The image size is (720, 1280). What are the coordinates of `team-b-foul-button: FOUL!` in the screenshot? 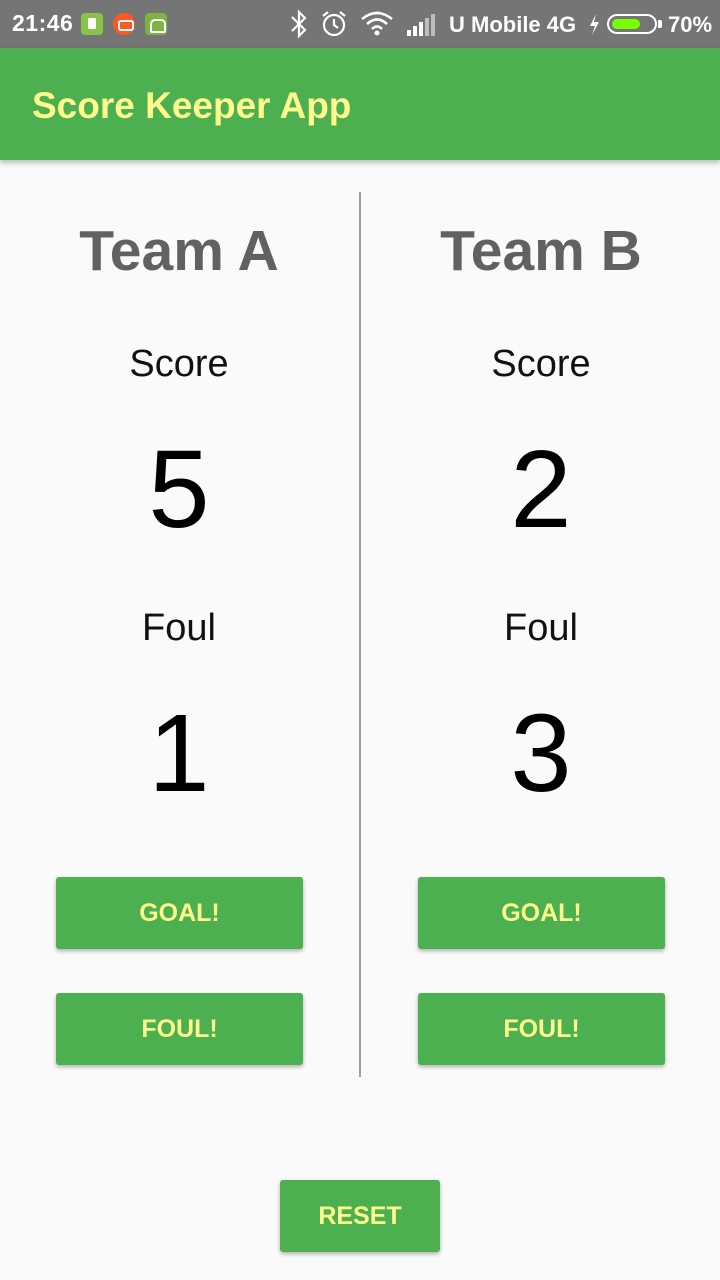 It's located at (541, 1029).